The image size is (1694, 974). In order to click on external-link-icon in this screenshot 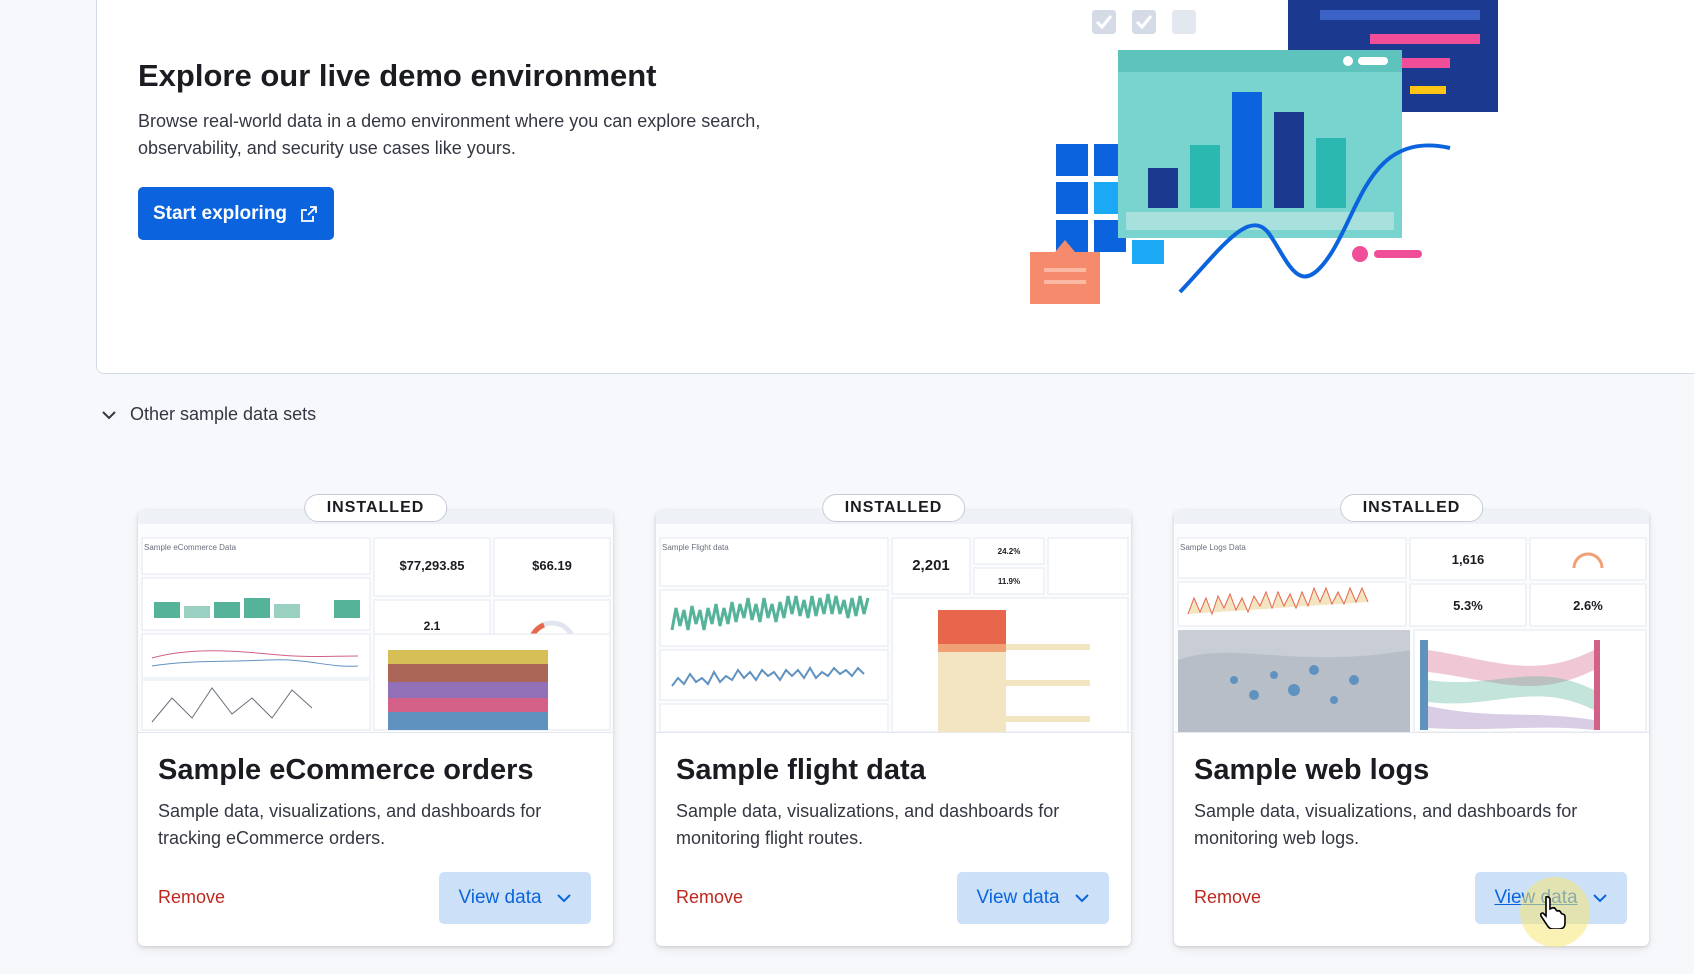, I will do `click(309, 213)`.